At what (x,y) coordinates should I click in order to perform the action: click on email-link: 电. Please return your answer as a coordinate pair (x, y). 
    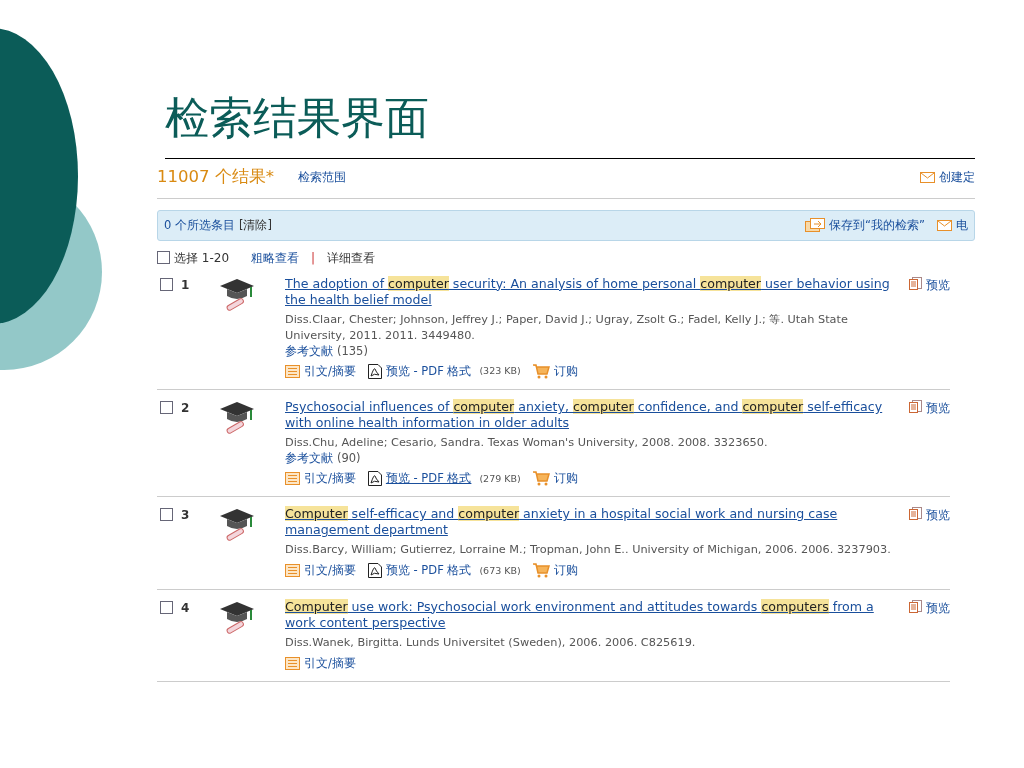
    Looking at the image, I should click on (962, 225).